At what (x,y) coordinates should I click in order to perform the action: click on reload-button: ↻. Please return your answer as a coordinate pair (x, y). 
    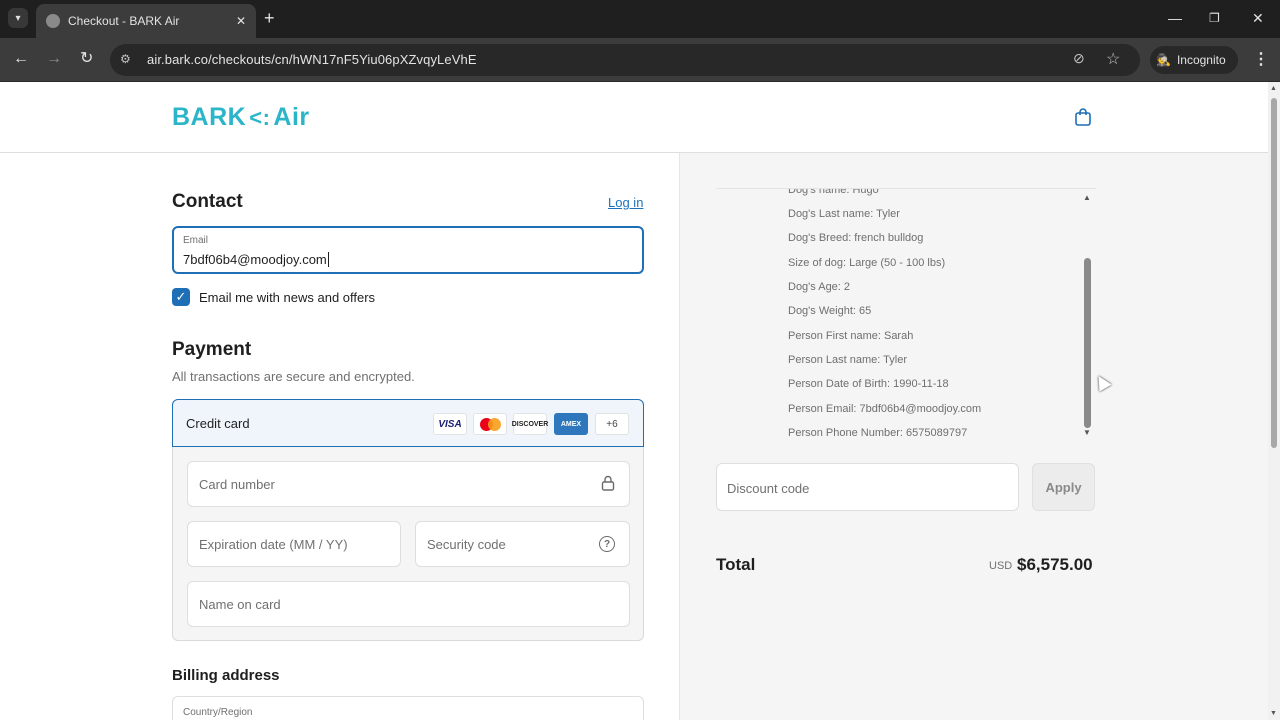
    Looking at the image, I should click on (86, 59).